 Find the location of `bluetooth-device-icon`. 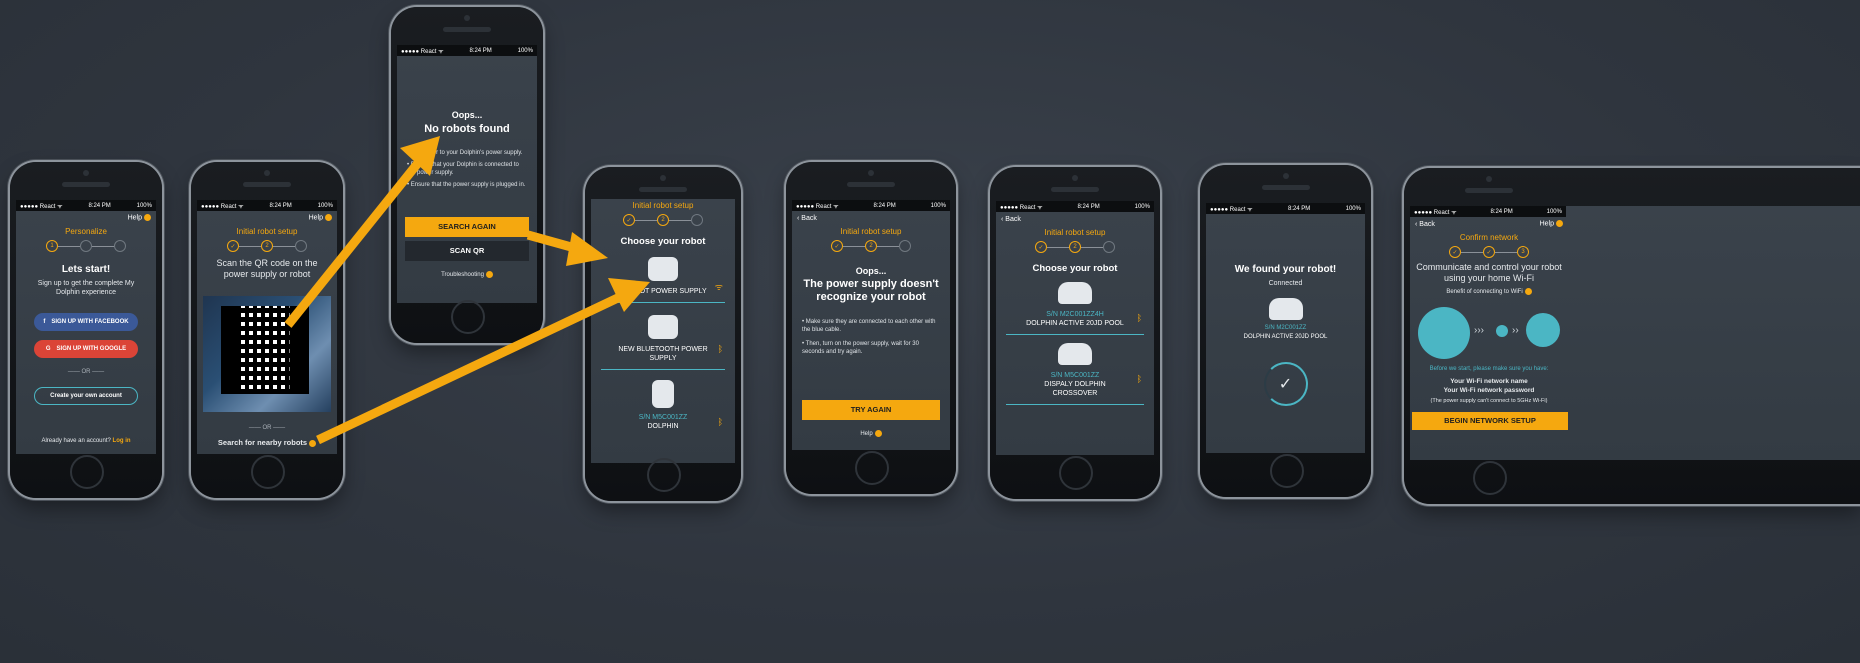

bluetooth-device-icon is located at coordinates (663, 327).